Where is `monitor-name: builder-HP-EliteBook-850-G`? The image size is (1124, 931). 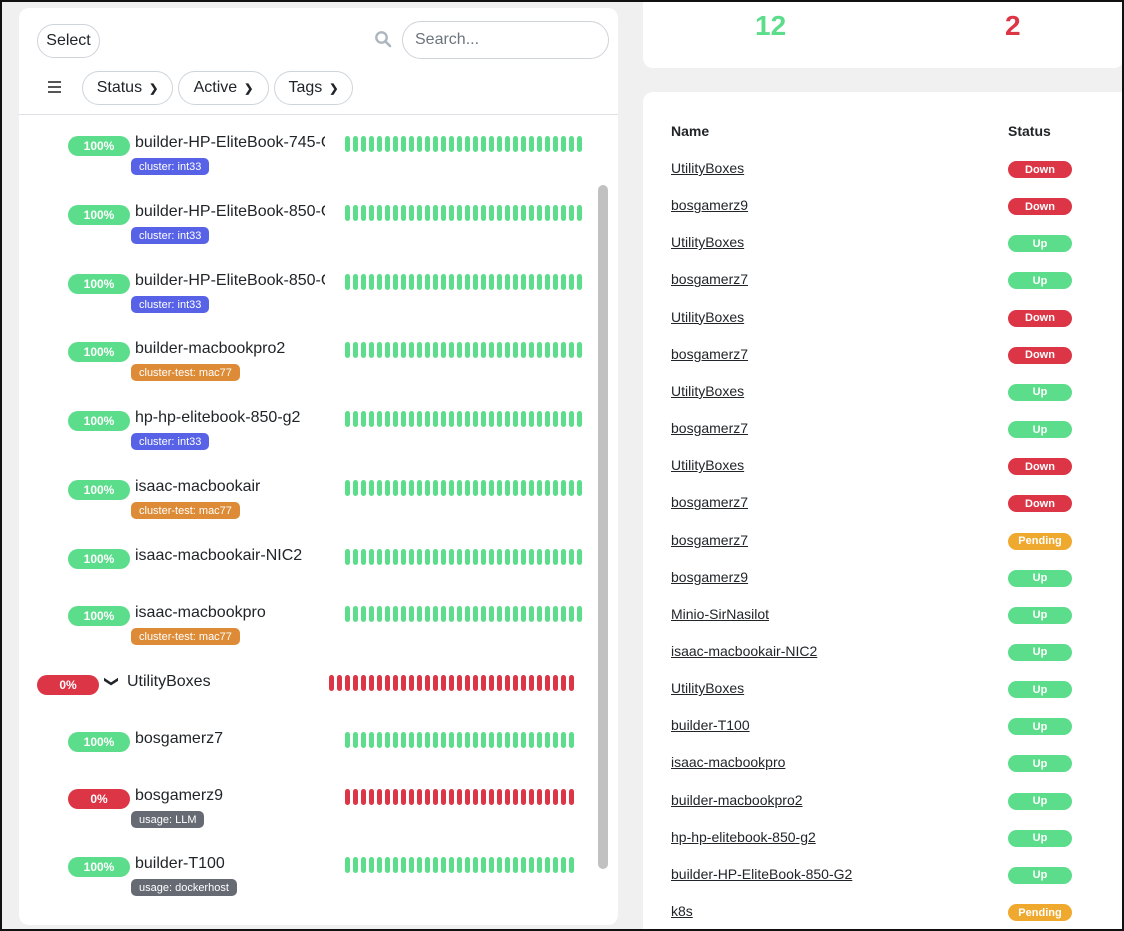
monitor-name: builder-HP-EliteBook-850-G is located at coordinates (230, 281).